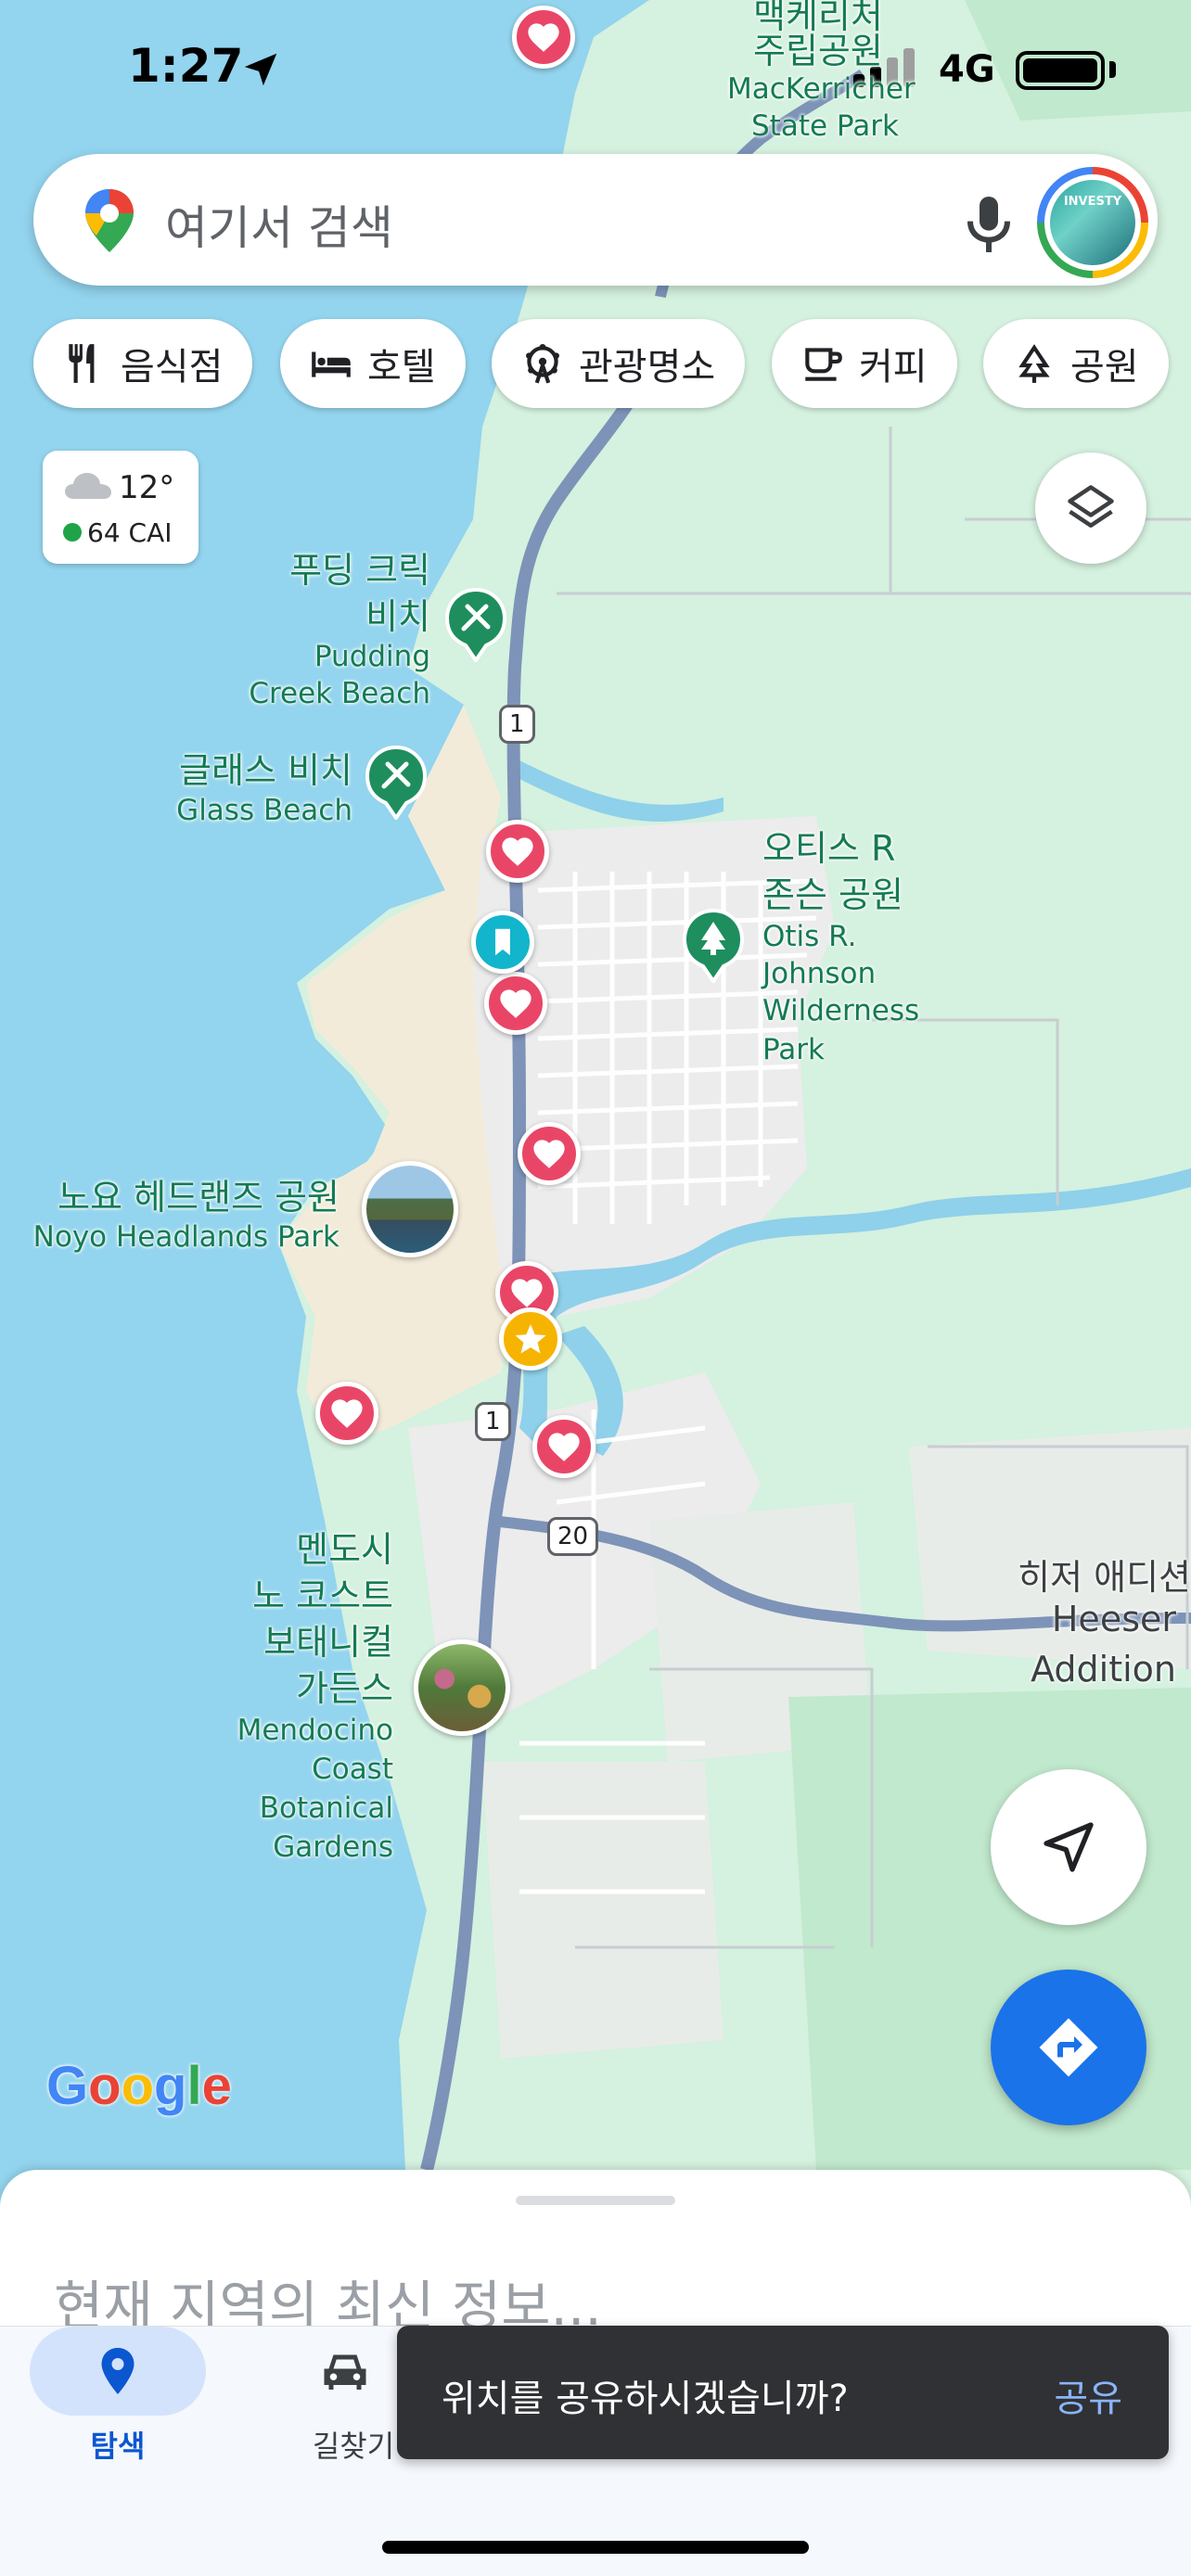 This screenshot has width=1191, height=2576. What do you see at coordinates (823, 364) in the screenshot?
I see `coffee-icon` at bounding box center [823, 364].